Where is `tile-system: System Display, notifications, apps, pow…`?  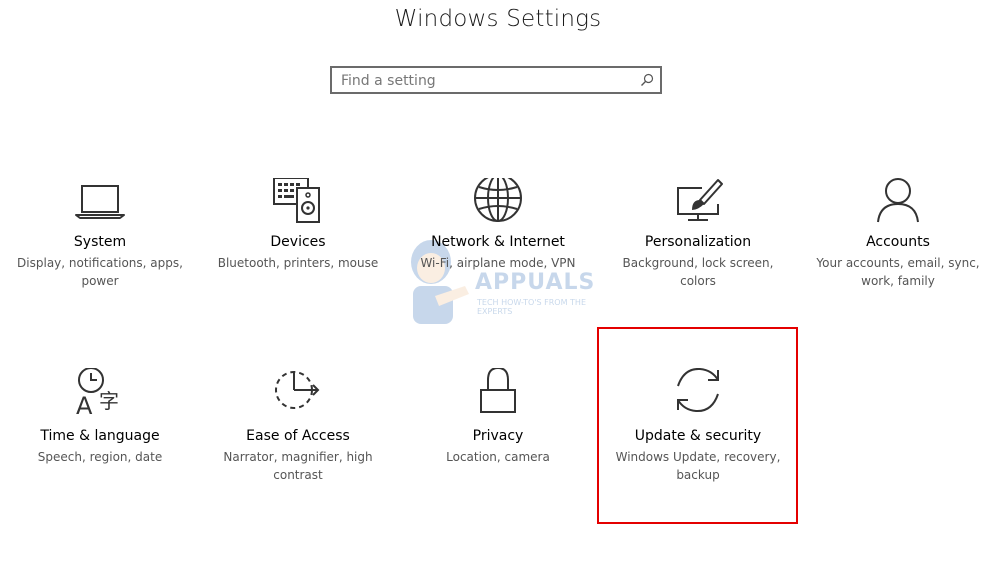
tile-system: System Display, notifications, apps, pow… is located at coordinates (100, 243).